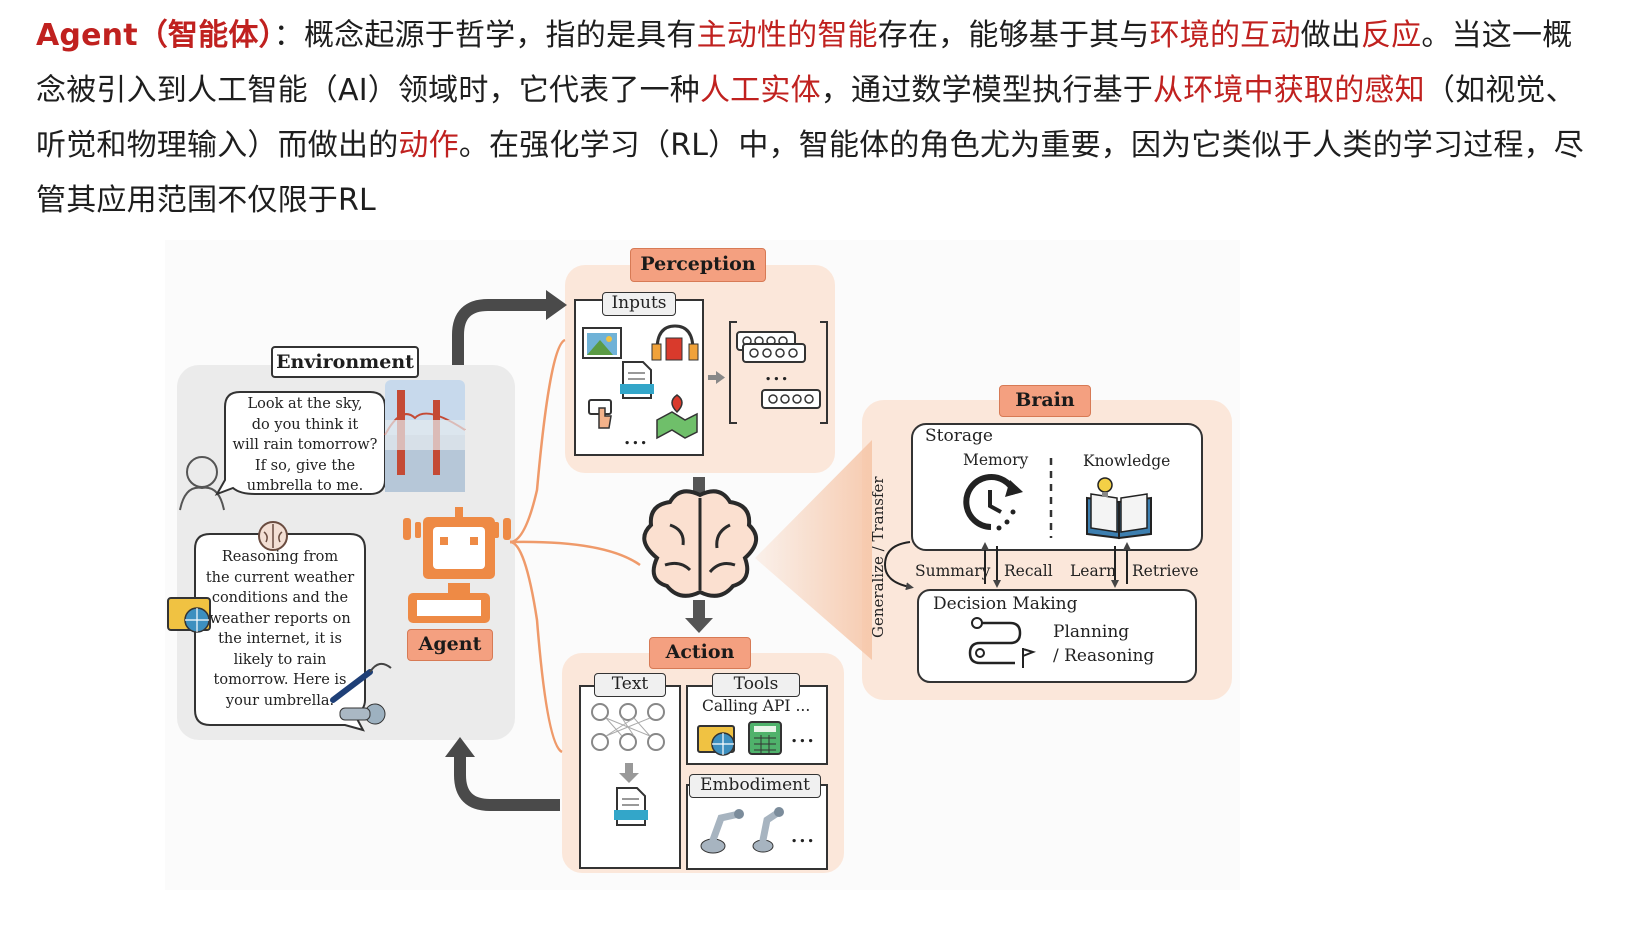  Describe the element at coordinates (280, 639) in the screenshot. I see `reply-line: the internet, it is` at that location.